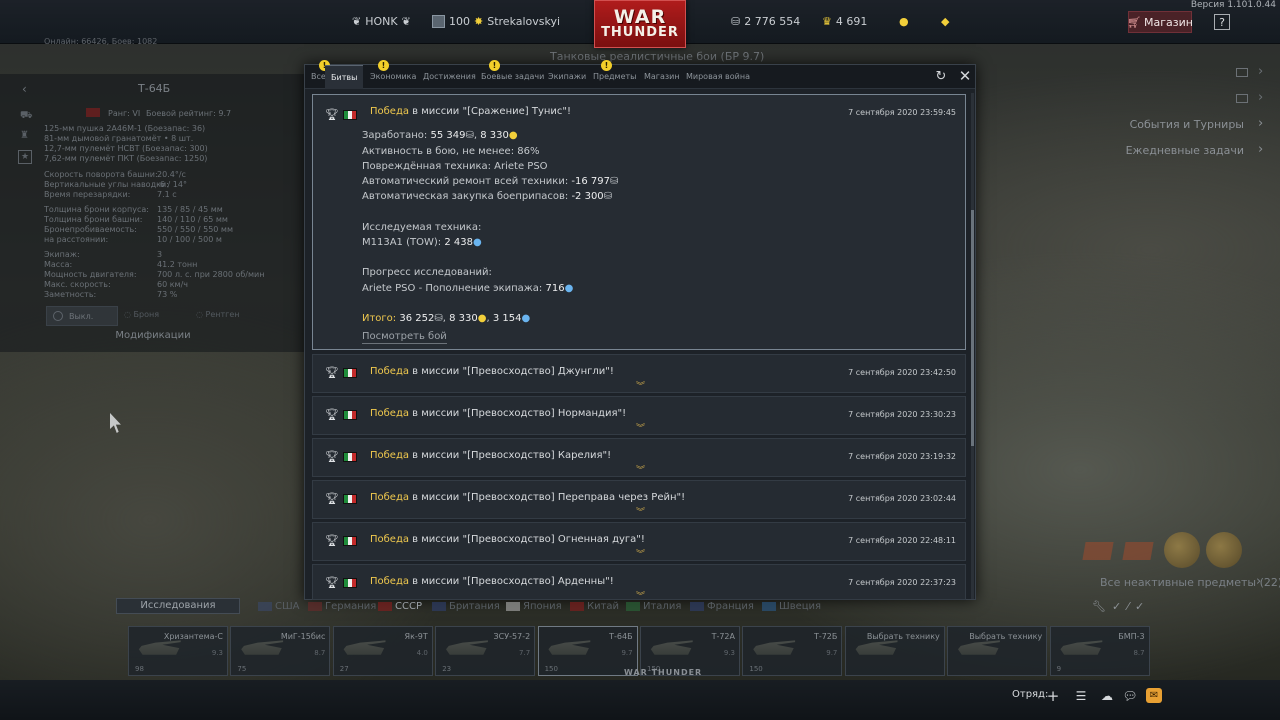 The image size is (1280, 720). Describe the element at coordinates (342, 606) in the screenshot. I see `nation-tab: Германия` at that location.